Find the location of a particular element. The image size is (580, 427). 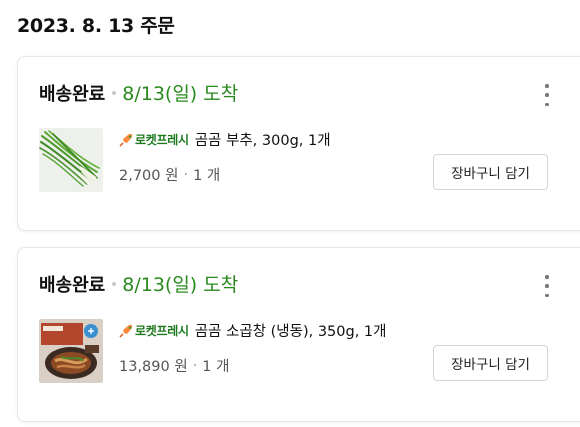

product-name: 곰곰 소곱창 (냉동), 350g, 1개 is located at coordinates (291, 330).